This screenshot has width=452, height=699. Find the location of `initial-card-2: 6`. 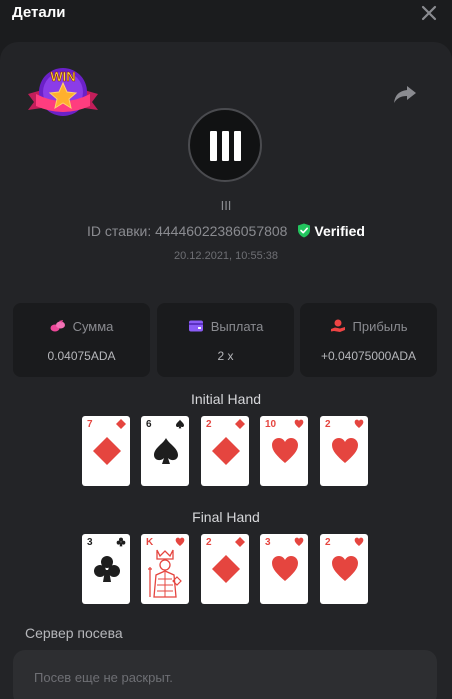

initial-card-2: 6 is located at coordinates (165, 451).